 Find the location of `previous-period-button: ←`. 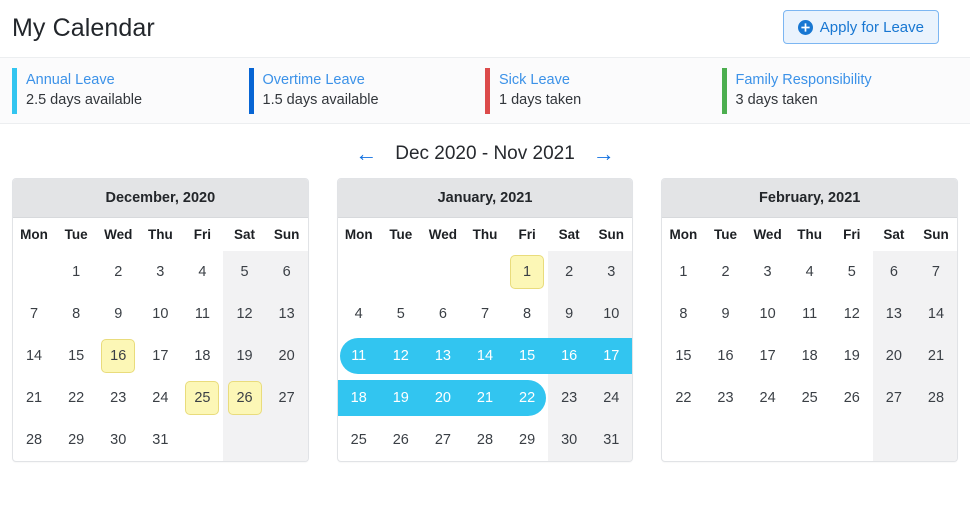

previous-period-button: ← is located at coordinates (366, 154).